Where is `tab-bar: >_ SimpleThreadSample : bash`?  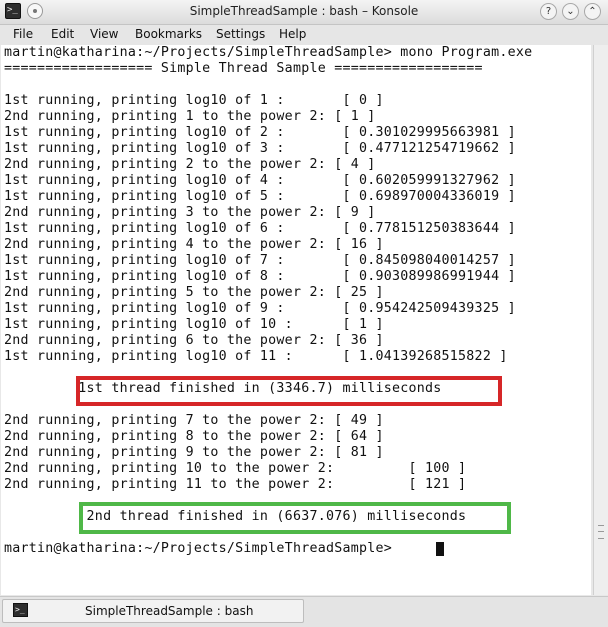
tab-bar: >_ SimpleThreadSample : bash is located at coordinates (304, 611).